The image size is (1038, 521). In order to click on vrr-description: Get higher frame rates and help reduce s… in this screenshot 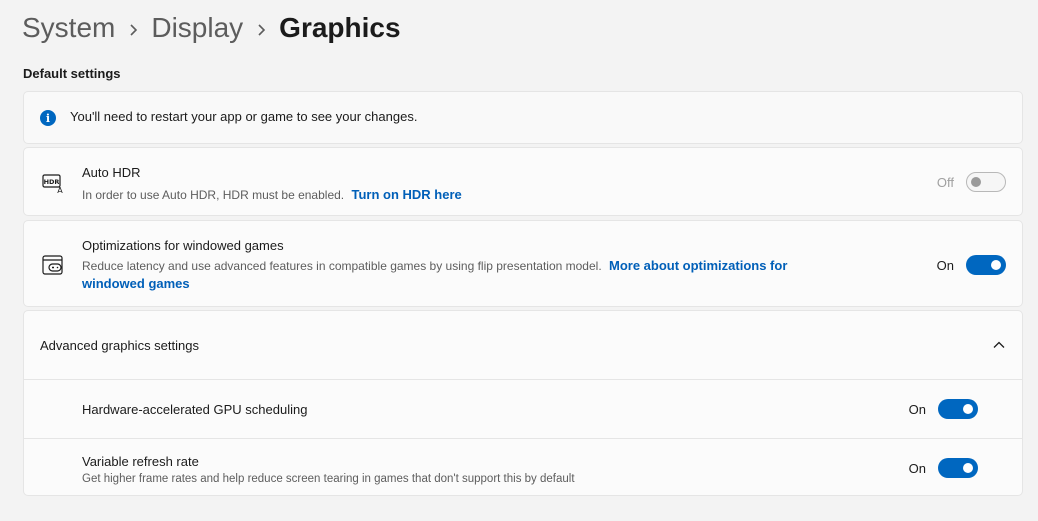, I will do `click(328, 479)`.